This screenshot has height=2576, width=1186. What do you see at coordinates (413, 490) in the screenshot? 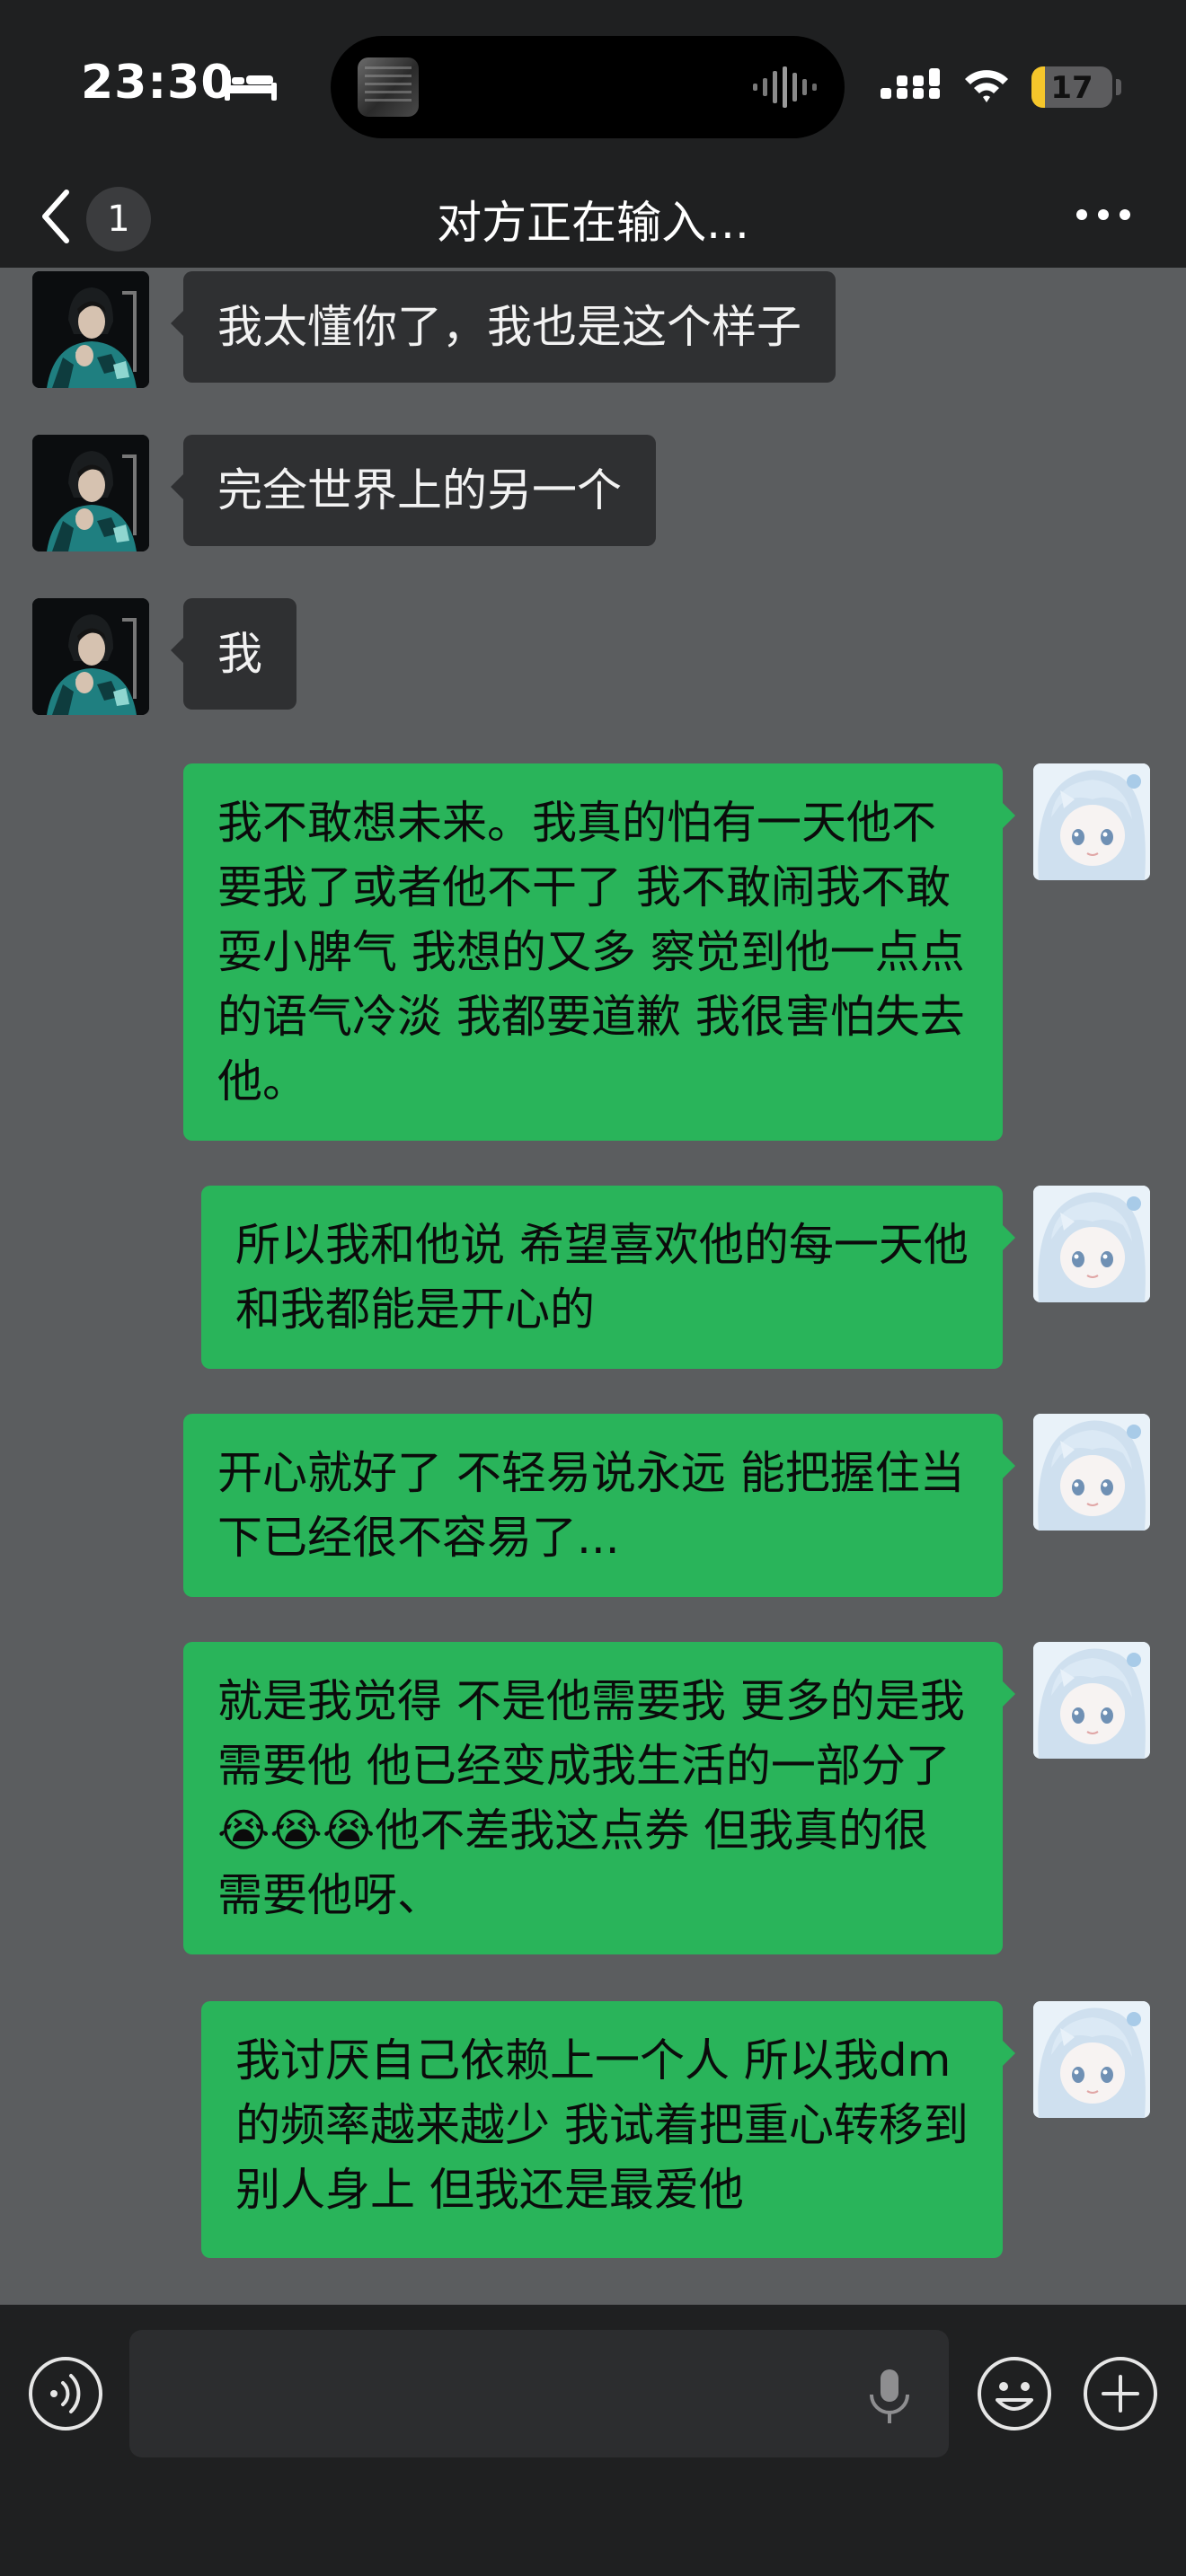
I see `message-bubble-peer: 完全世界上的另一个` at bounding box center [413, 490].